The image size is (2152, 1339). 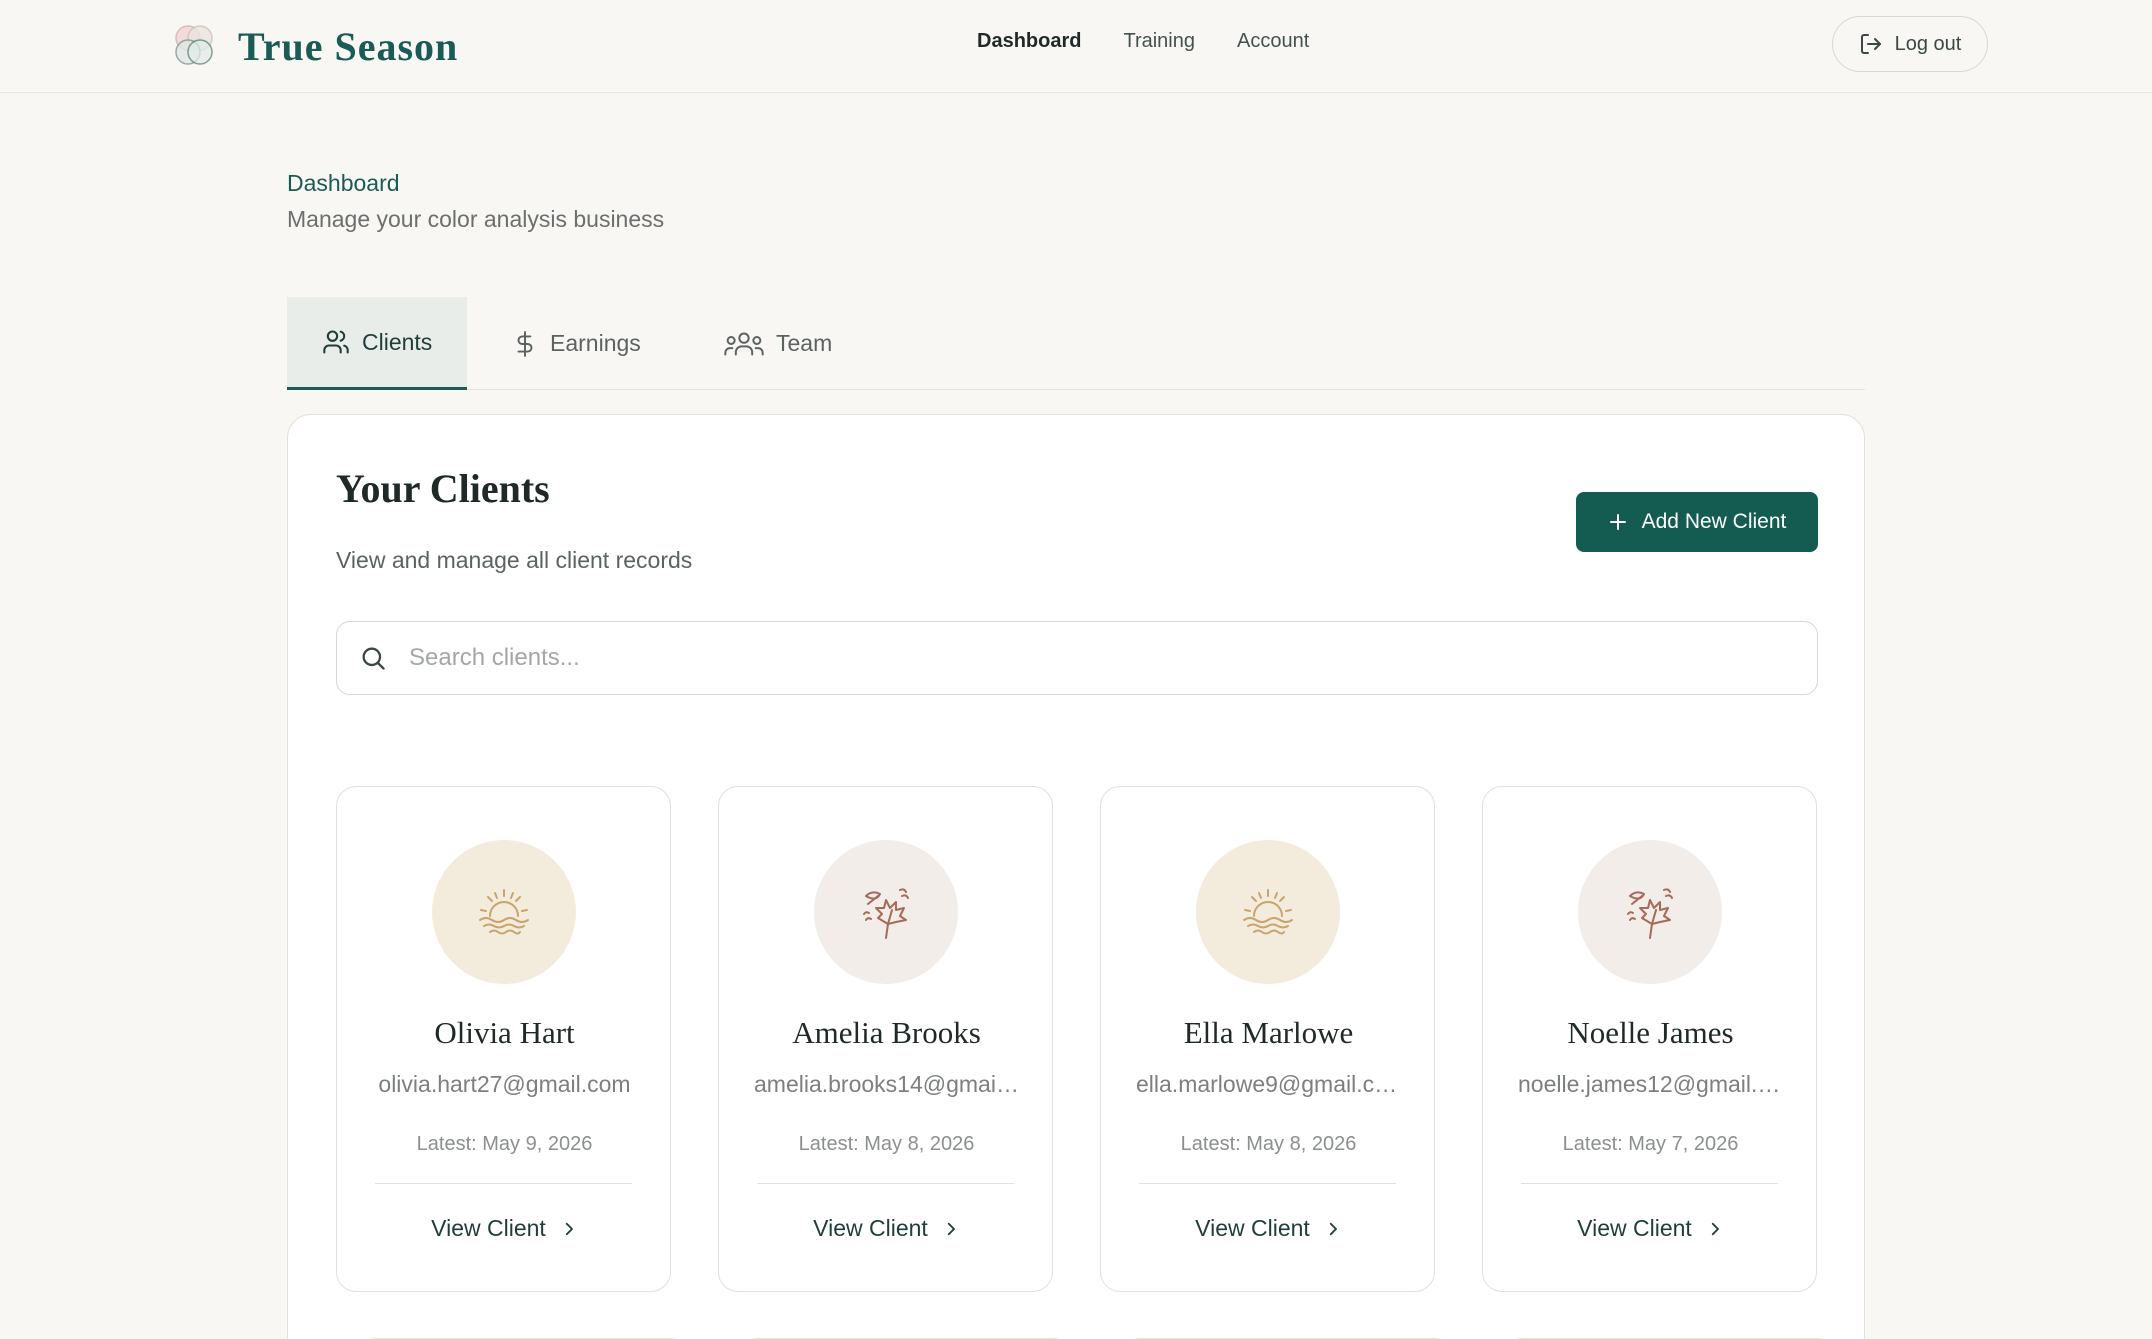 I want to click on nav-training: Training, so click(x=1159, y=41).